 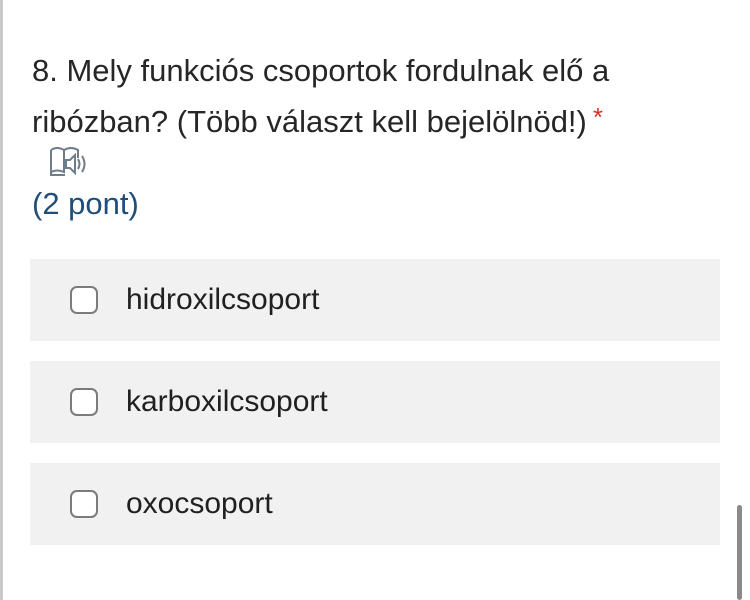 I want to click on option-label: hidroxilcsoport, so click(x=223, y=299).